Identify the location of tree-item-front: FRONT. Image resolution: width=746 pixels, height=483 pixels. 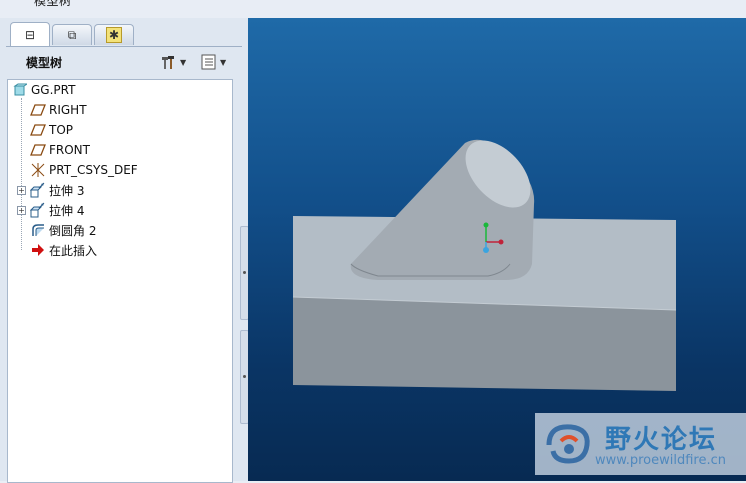
(60, 150).